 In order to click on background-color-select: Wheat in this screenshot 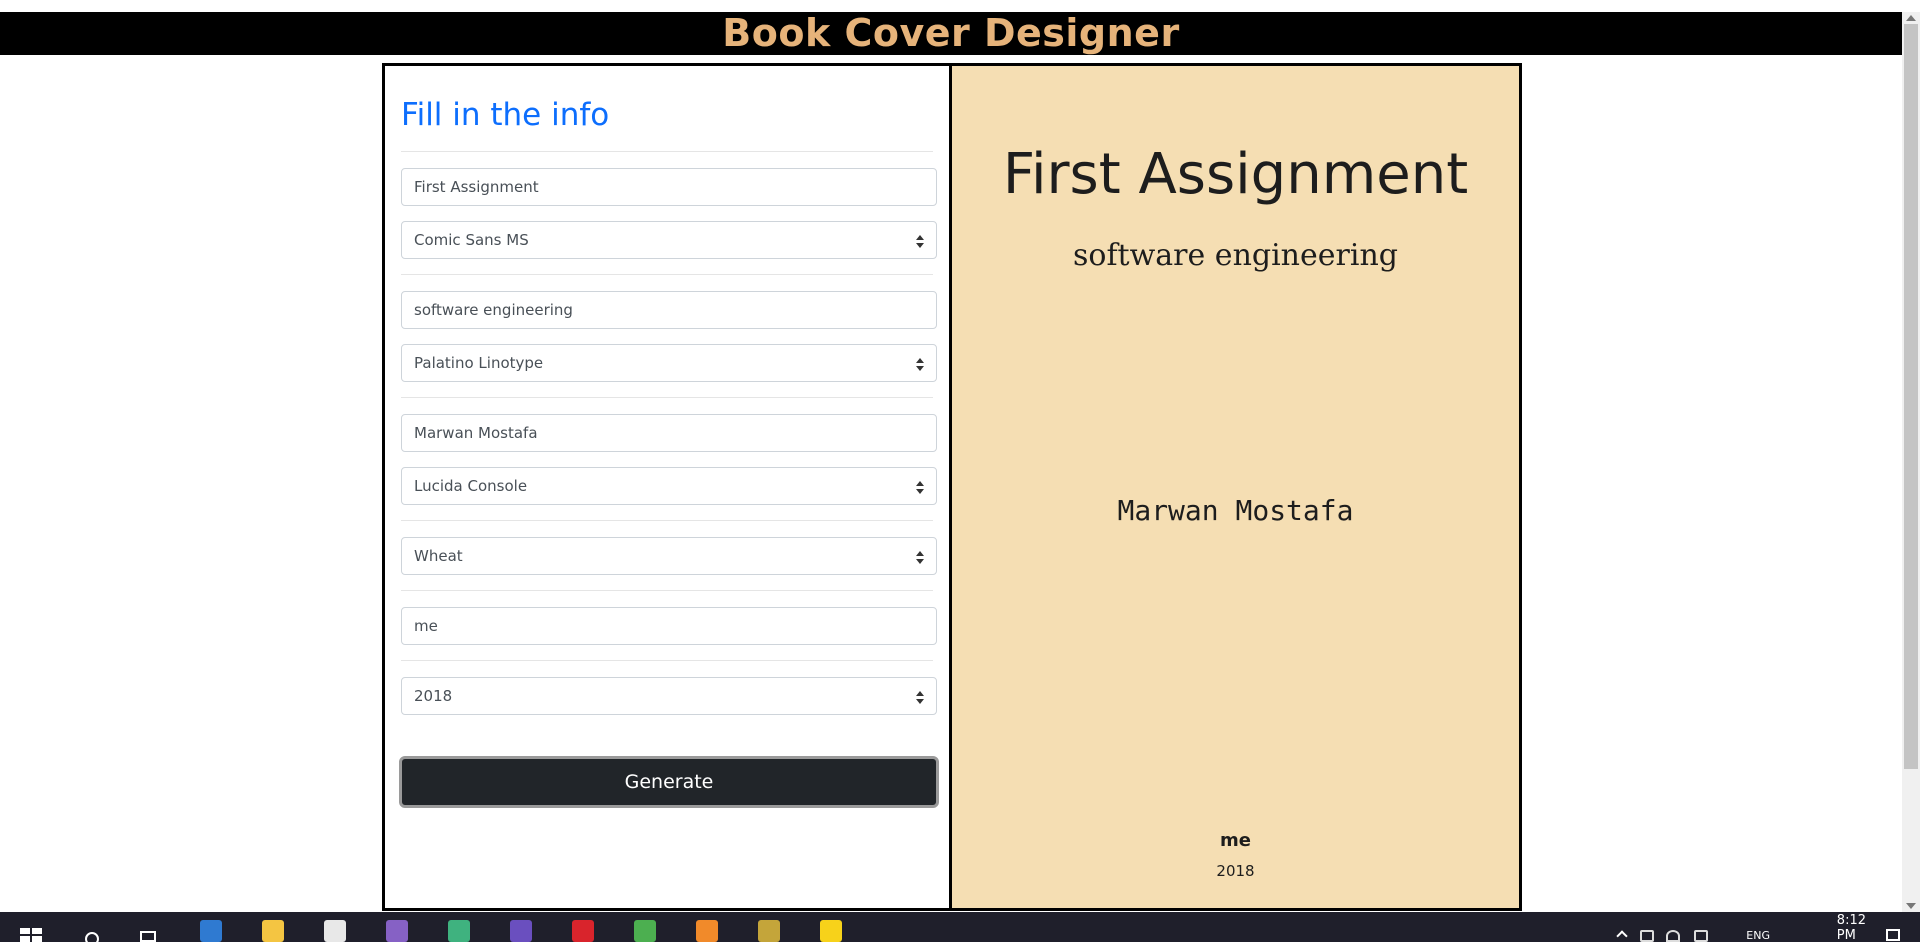, I will do `click(669, 556)`.